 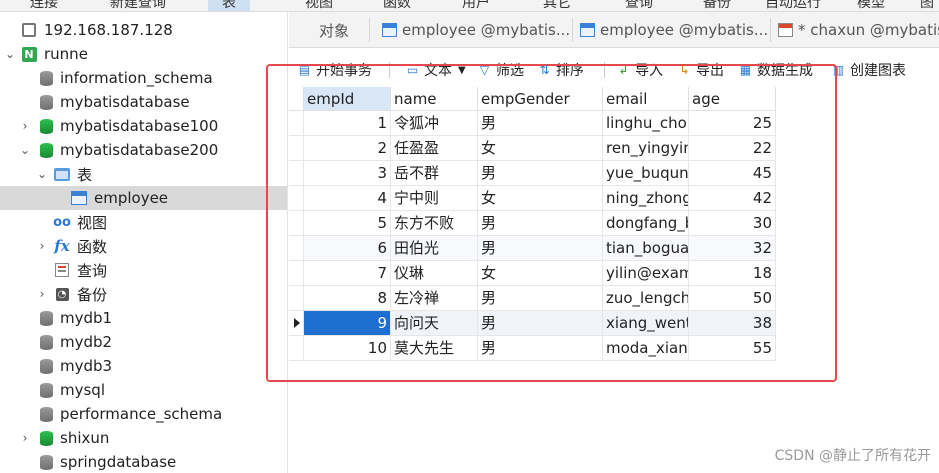 I want to click on tree-item-database: mydb3, so click(x=143, y=366).